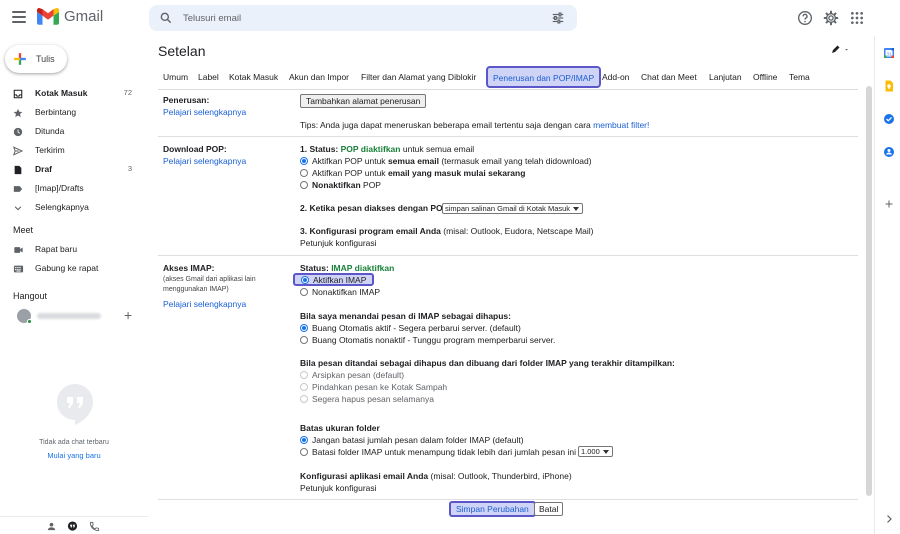  What do you see at coordinates (94, 526) in the screenshot?
I see `phone-icon` at bounding box center [94, 526].